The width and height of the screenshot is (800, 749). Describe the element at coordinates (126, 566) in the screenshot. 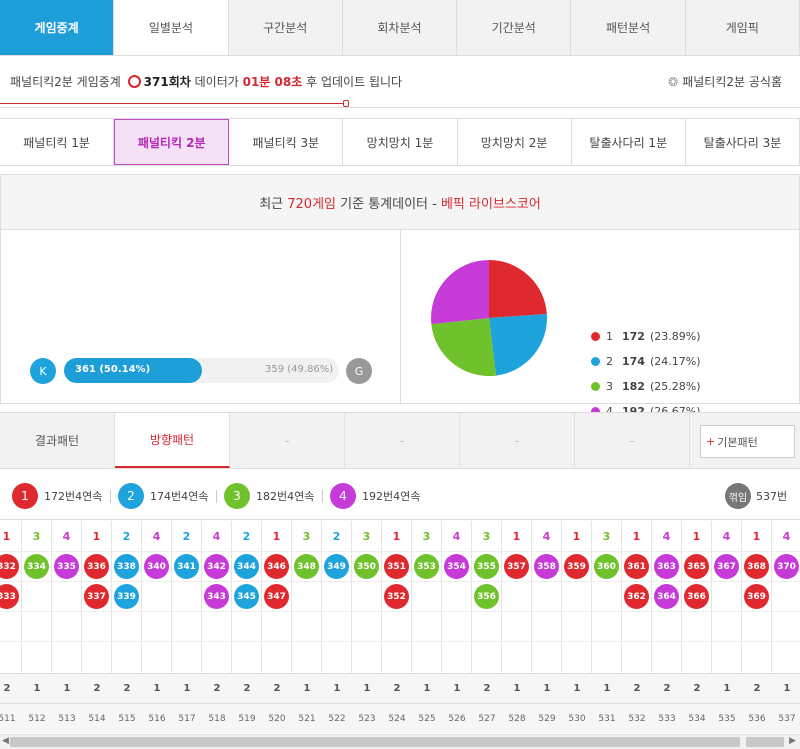

I see `result-ball: 338` at that location.